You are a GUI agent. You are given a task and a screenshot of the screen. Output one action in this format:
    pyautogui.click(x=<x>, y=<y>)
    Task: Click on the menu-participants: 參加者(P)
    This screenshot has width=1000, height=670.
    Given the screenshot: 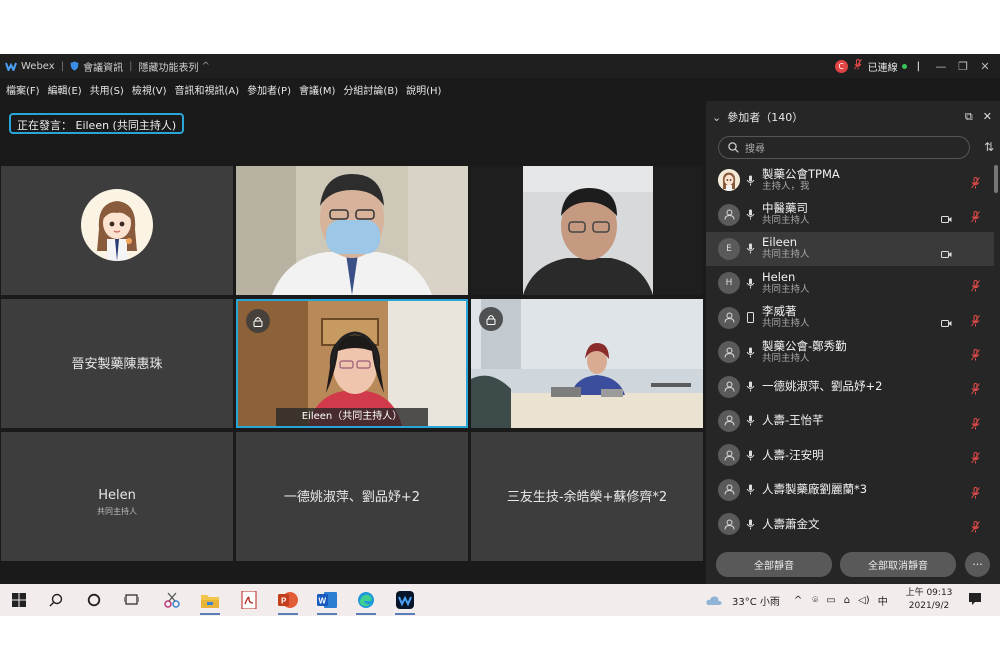 What is the action you would take?
    pyautogui.click(x=269, y=89)
    